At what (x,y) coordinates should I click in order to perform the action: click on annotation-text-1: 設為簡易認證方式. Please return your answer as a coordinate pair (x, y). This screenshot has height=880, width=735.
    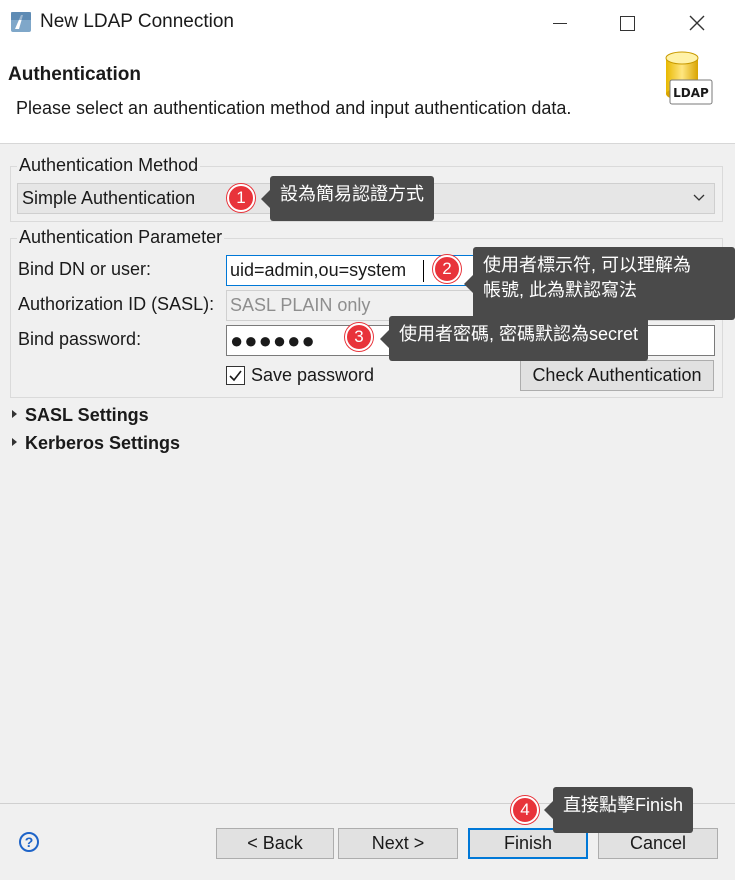
    Looking at the image, I should click on (352, 194).